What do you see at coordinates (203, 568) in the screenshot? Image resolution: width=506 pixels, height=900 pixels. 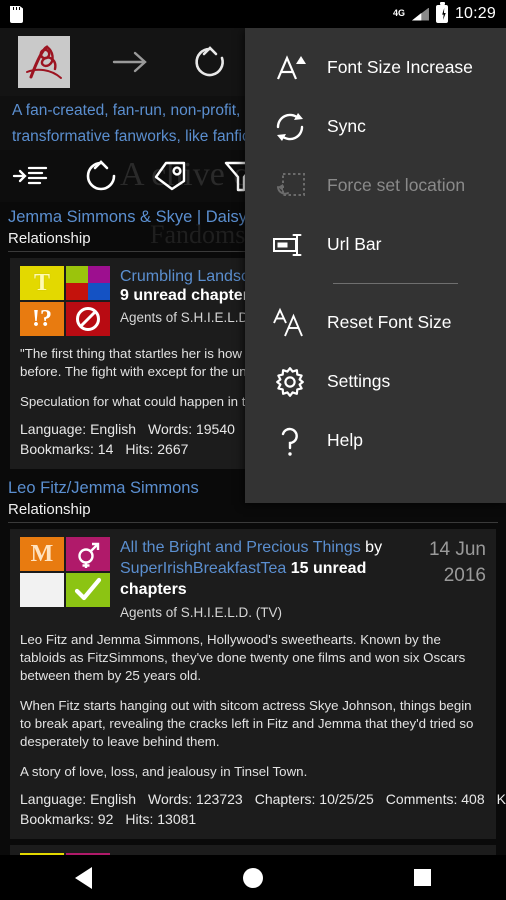 I see `work-author: SuperIrishBreakfastTea` at bounding box center [203, 568].